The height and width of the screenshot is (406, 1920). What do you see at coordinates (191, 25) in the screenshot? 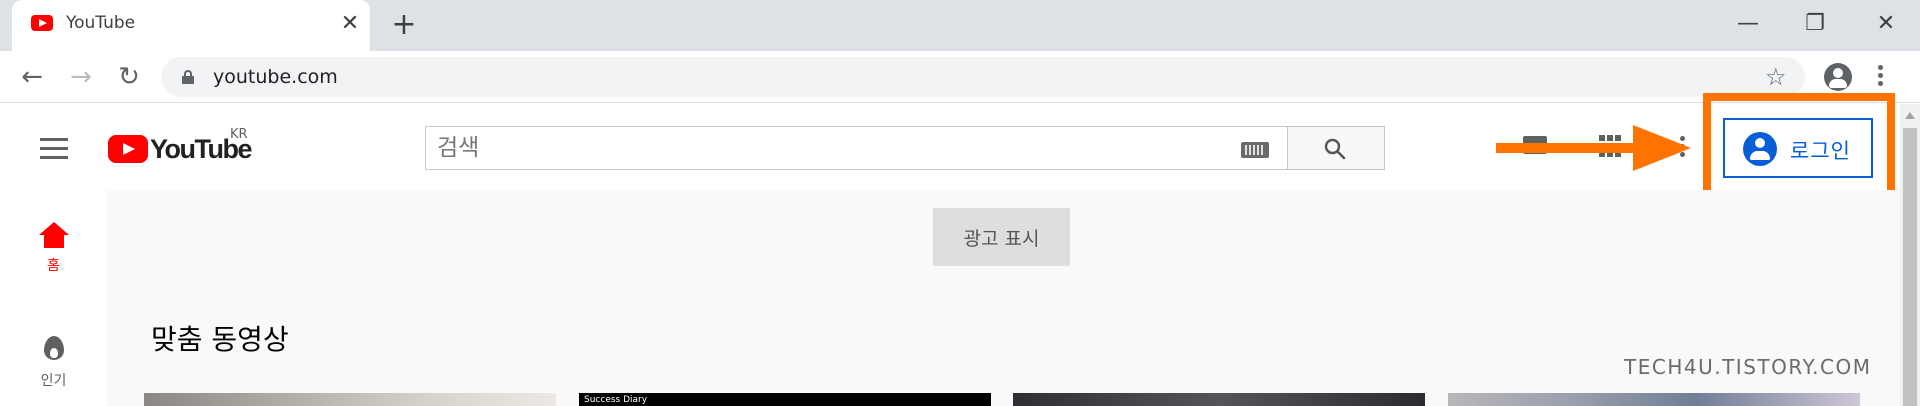
I see `browser-tab: YouTube ✕` at bounding box center [191, 25].